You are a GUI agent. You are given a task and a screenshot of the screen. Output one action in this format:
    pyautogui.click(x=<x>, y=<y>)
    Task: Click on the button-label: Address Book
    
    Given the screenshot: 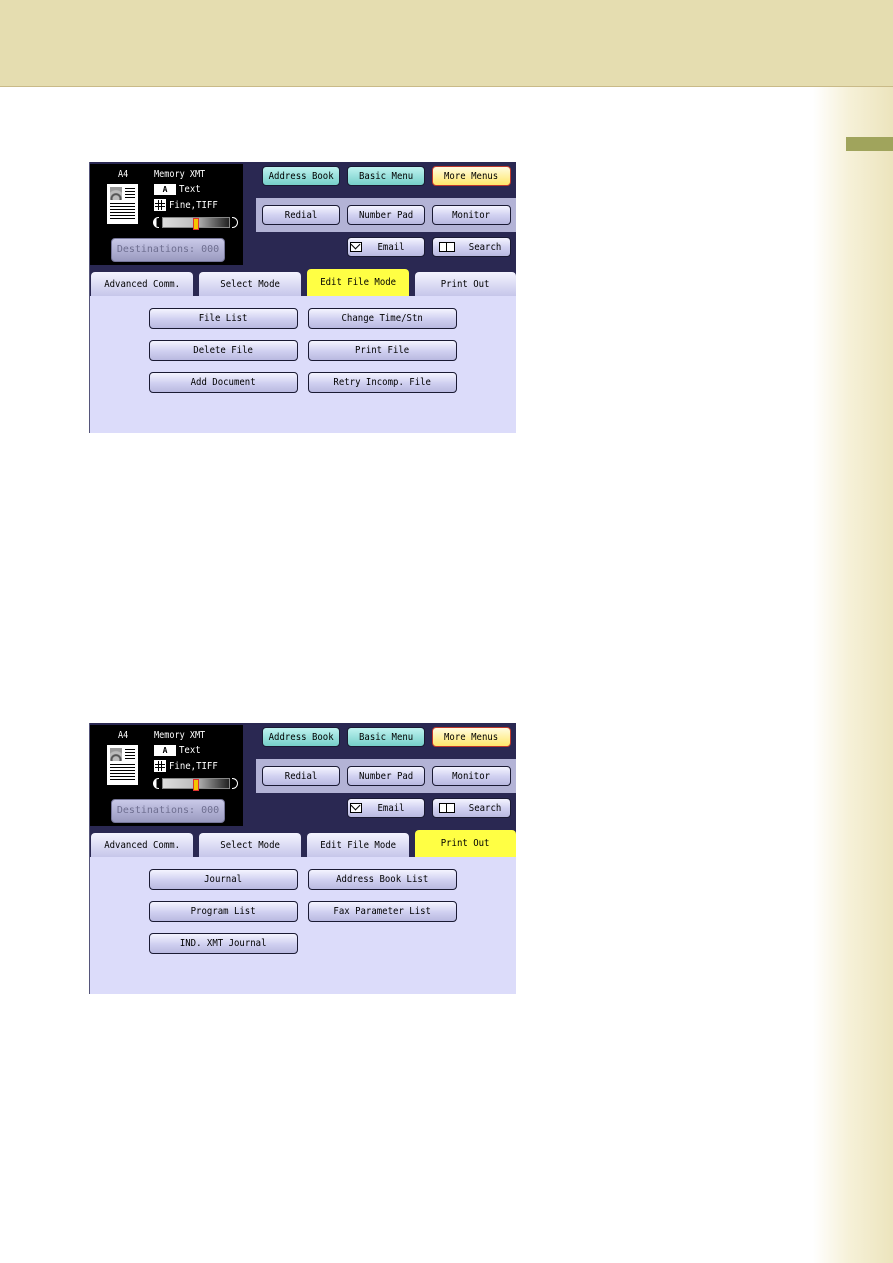 What is the action you would take?
    pyautogui.click(x=301, y=176)
    